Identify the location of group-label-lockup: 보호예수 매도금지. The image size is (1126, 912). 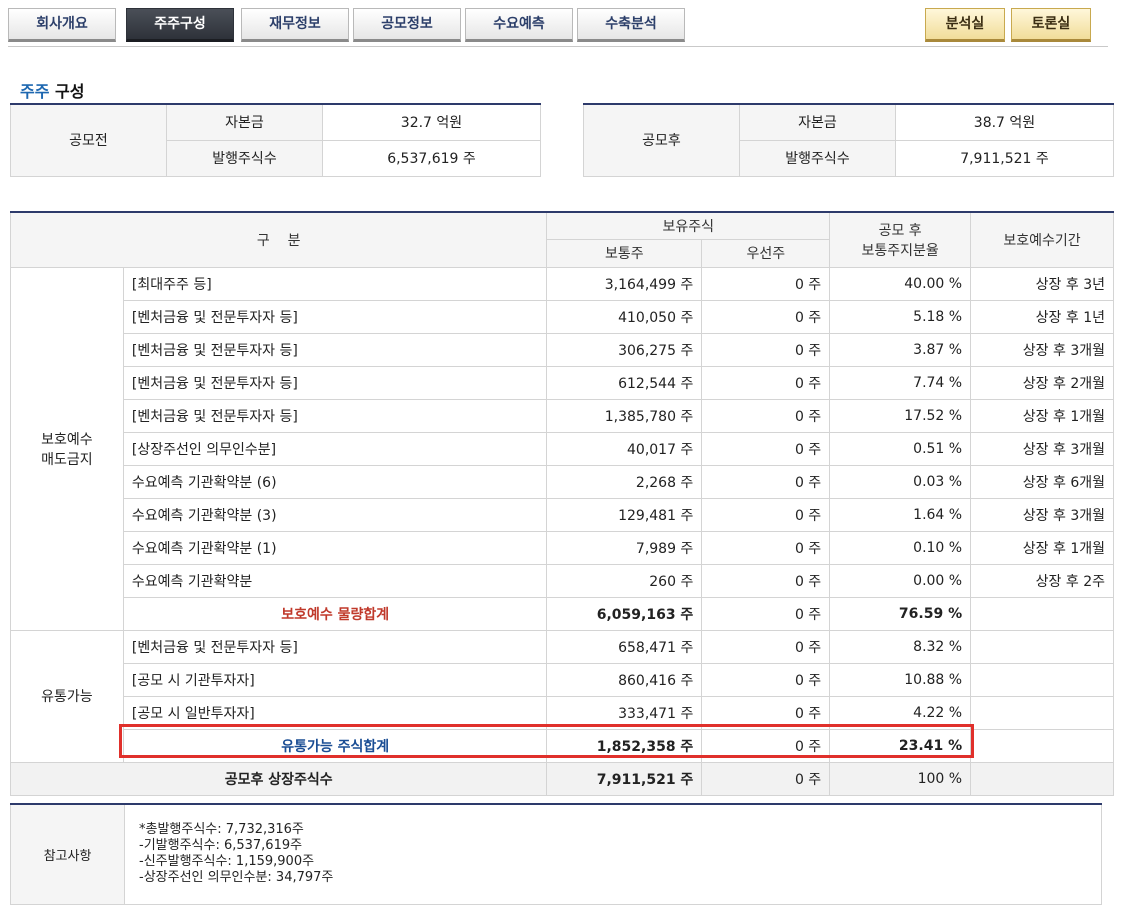
(67, 448).